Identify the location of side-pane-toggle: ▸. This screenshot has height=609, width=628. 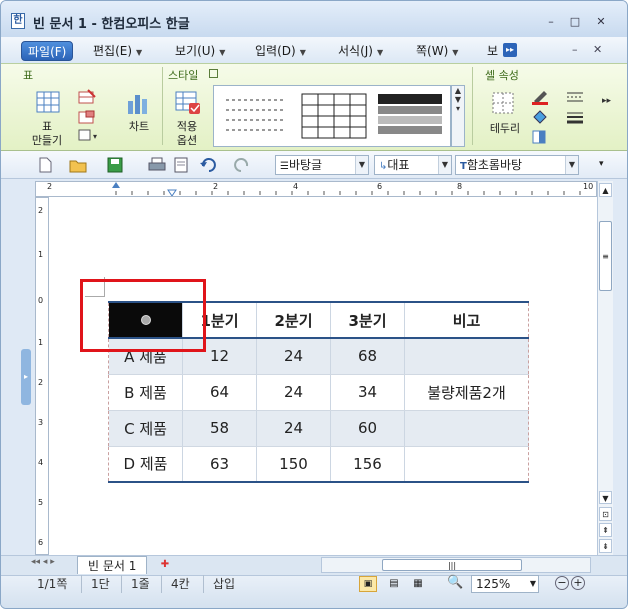
(26, 377).